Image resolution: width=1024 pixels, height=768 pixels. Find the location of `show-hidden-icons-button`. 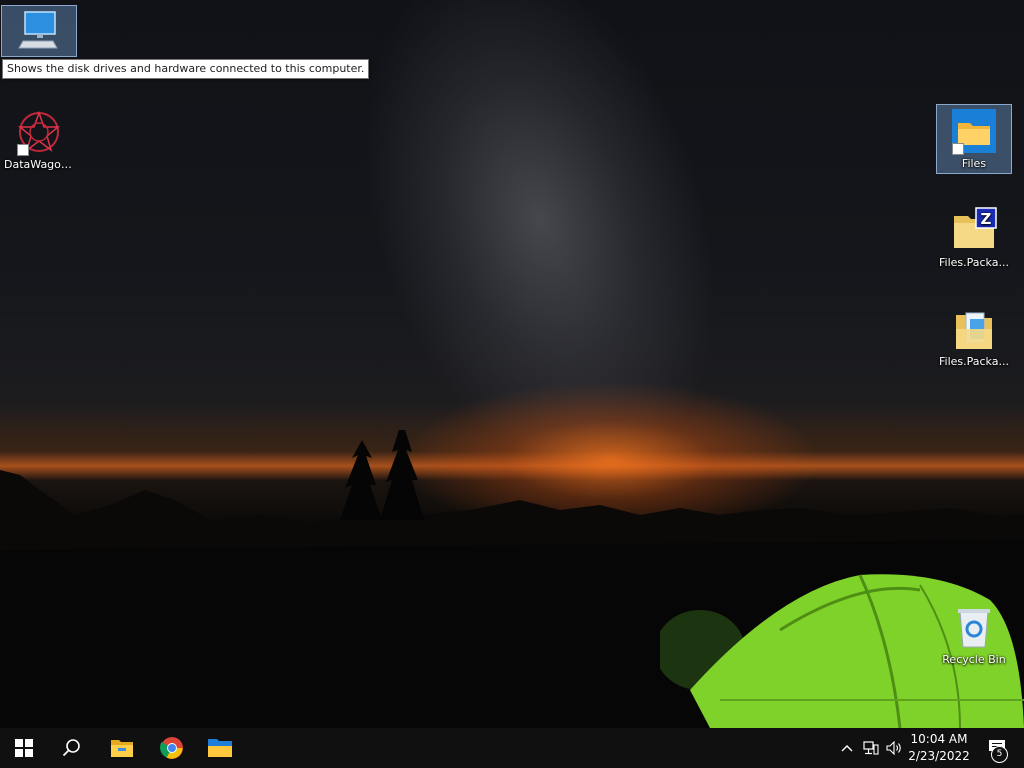

show-hidden-icons-button is located at coordinates (847, 748).